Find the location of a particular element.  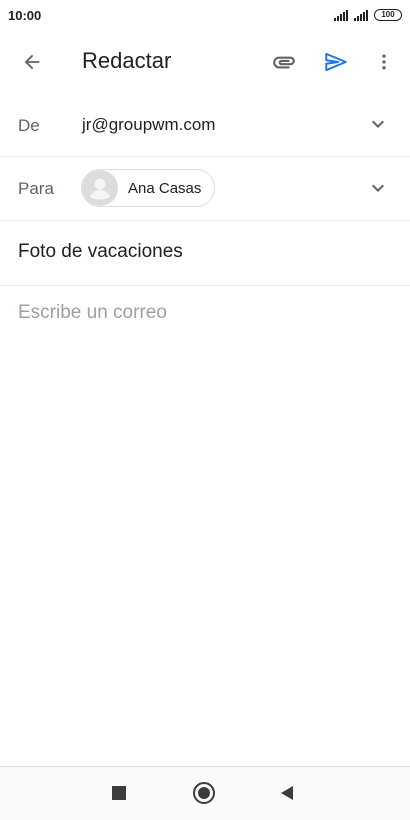

home-icon is located at coordinates (204, 793).